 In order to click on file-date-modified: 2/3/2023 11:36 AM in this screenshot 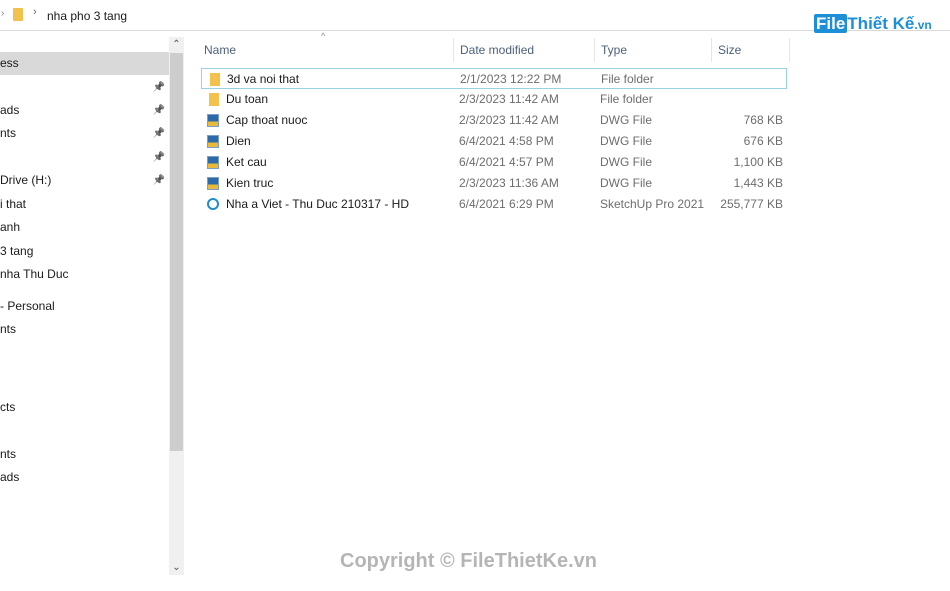, I will do `click(509, 183)`.